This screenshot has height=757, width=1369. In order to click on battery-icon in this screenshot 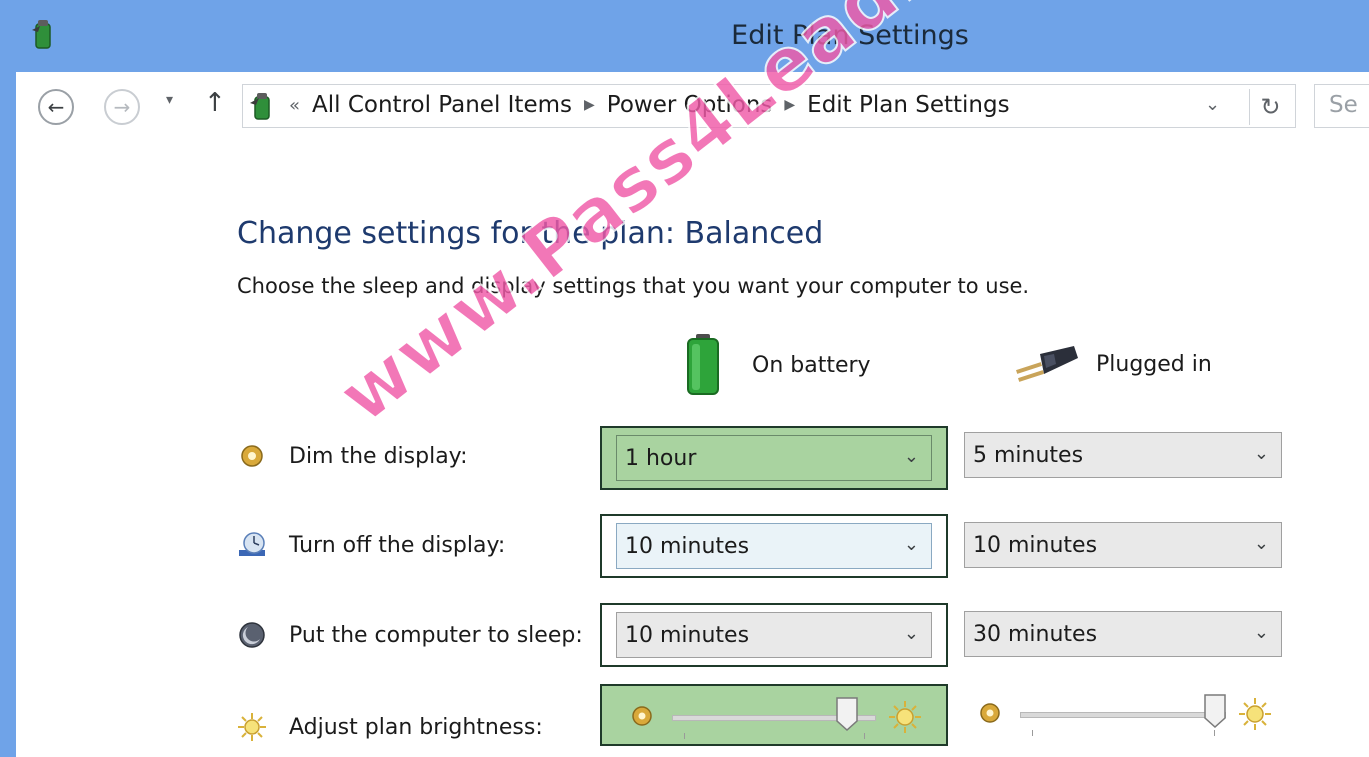, I will do `click(703, 364)`.